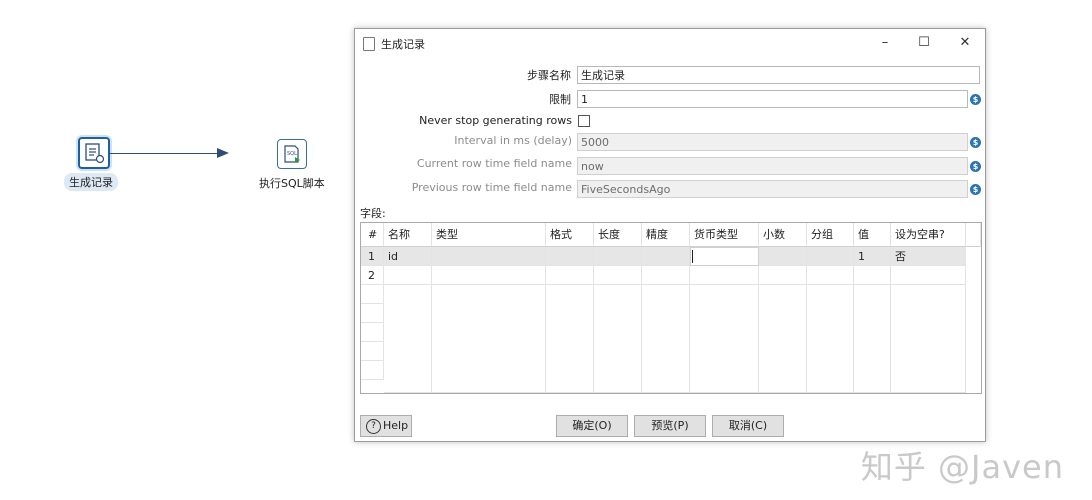 This screenshot has width=1092, height=500. What do you see at coordinates (928, 275) in the screenshot?
I see `set-empty-cell` at bounding box center [928, 275].